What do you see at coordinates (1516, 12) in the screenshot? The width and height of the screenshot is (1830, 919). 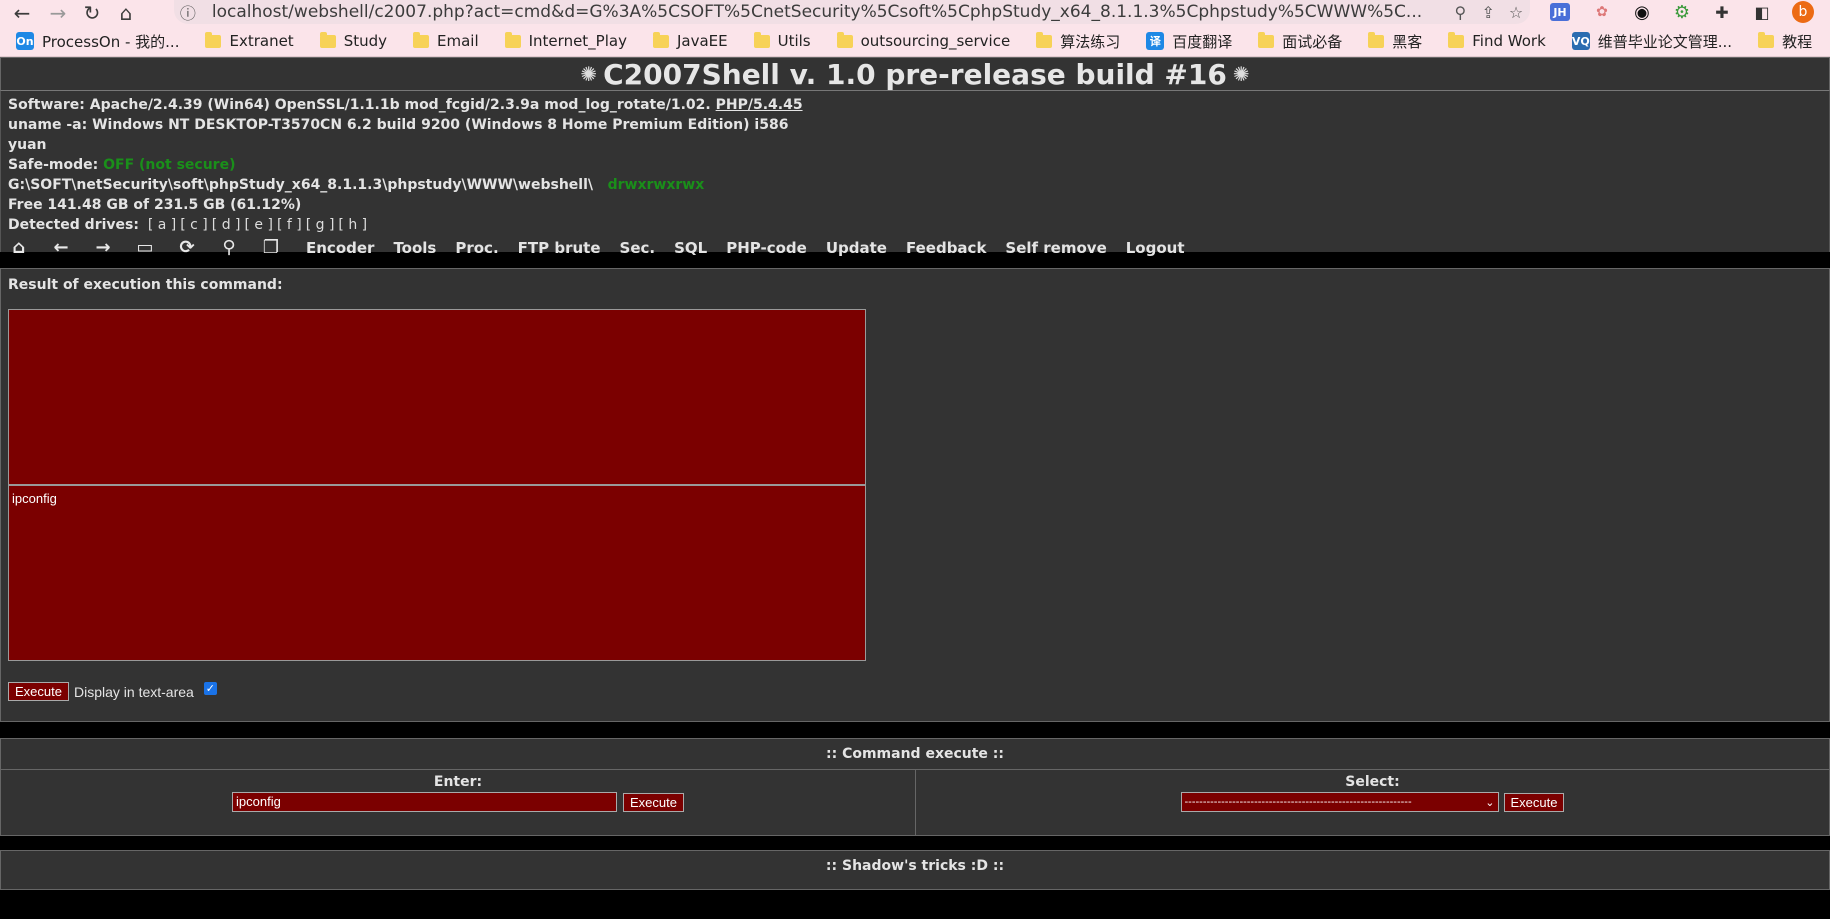 I see `bookmark-star-icon: ☆` at bounding box center [1516, 12].